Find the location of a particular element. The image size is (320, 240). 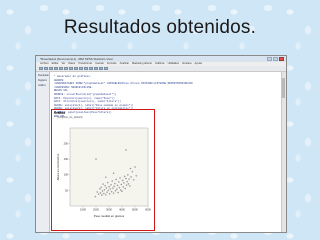

y-tick-label: 100 is located at coordinates (66, 175).